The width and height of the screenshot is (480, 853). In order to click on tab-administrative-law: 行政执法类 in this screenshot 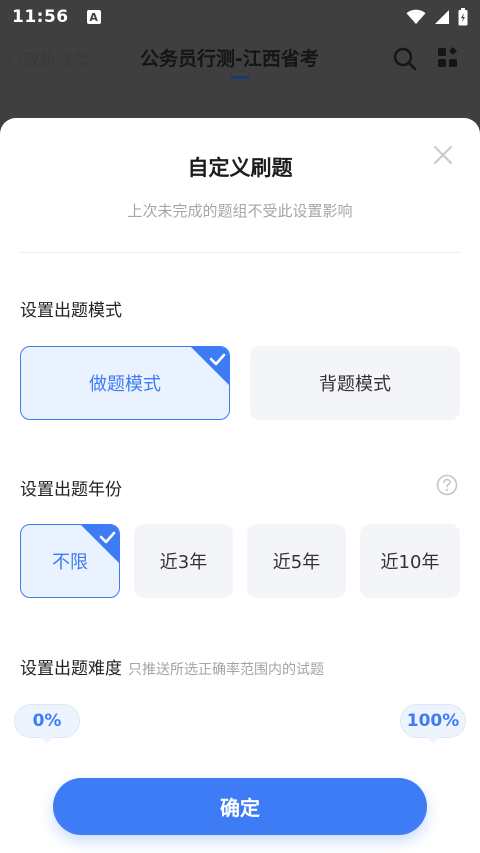, I will do `click(48, 58)`.